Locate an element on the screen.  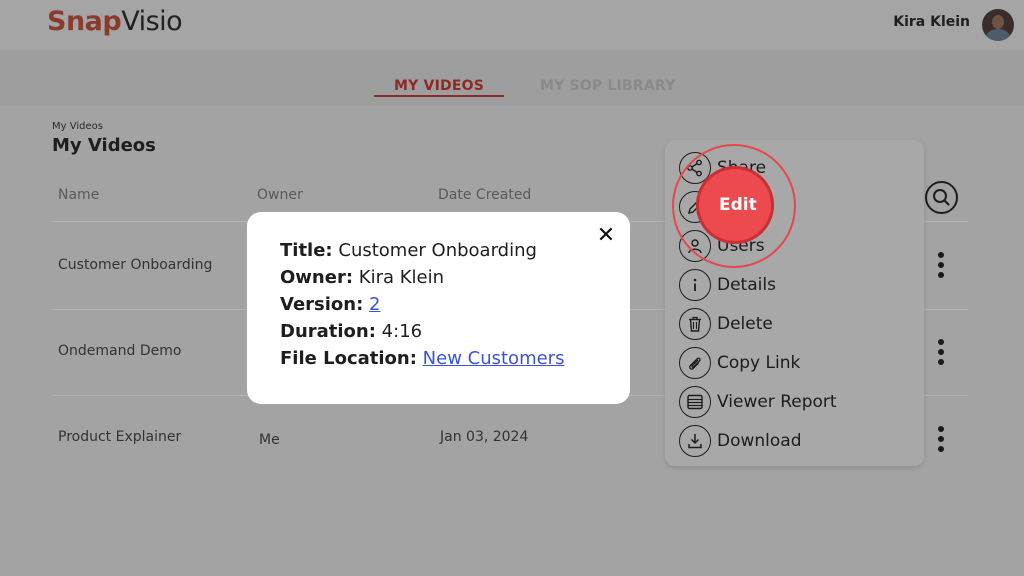
active-tab-indicator is located at coordinates (439, 96).